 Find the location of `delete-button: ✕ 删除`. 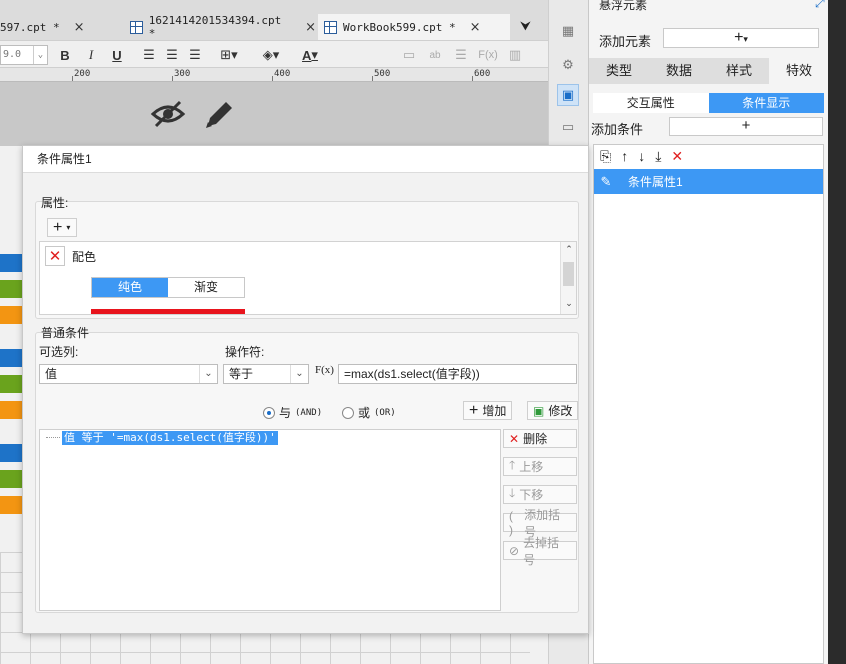

delete-button: ✕ 删除 is located at coordinates (540, 438).